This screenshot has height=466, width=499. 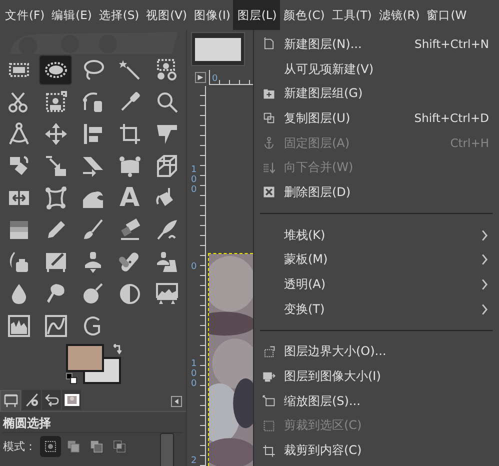 What do you see at coordinates (269, 351) in the screenshot?
I see `resize-frame-icon` at bounding box center [269, 351].